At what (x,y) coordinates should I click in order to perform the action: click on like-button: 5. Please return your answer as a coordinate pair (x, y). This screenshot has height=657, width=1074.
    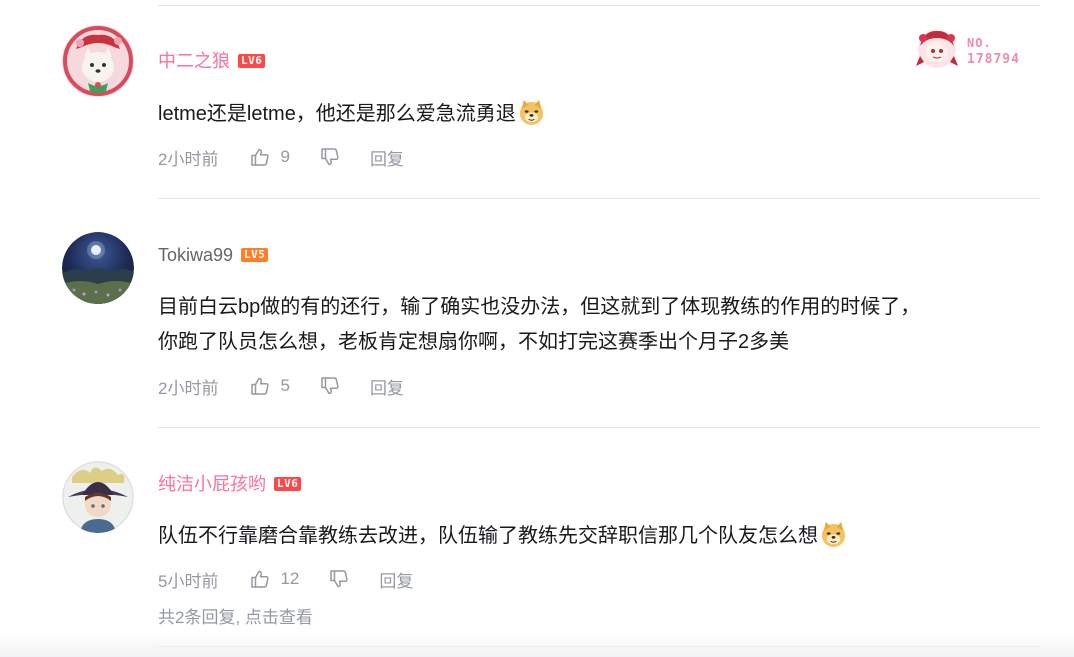
    Looking at the image, I should click on (270, 386).